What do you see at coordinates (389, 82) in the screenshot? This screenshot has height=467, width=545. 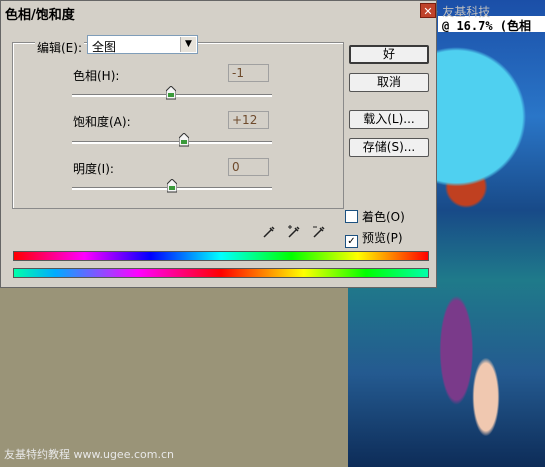 I see `cancel-button: 取消` at bounding box center [389, 82].